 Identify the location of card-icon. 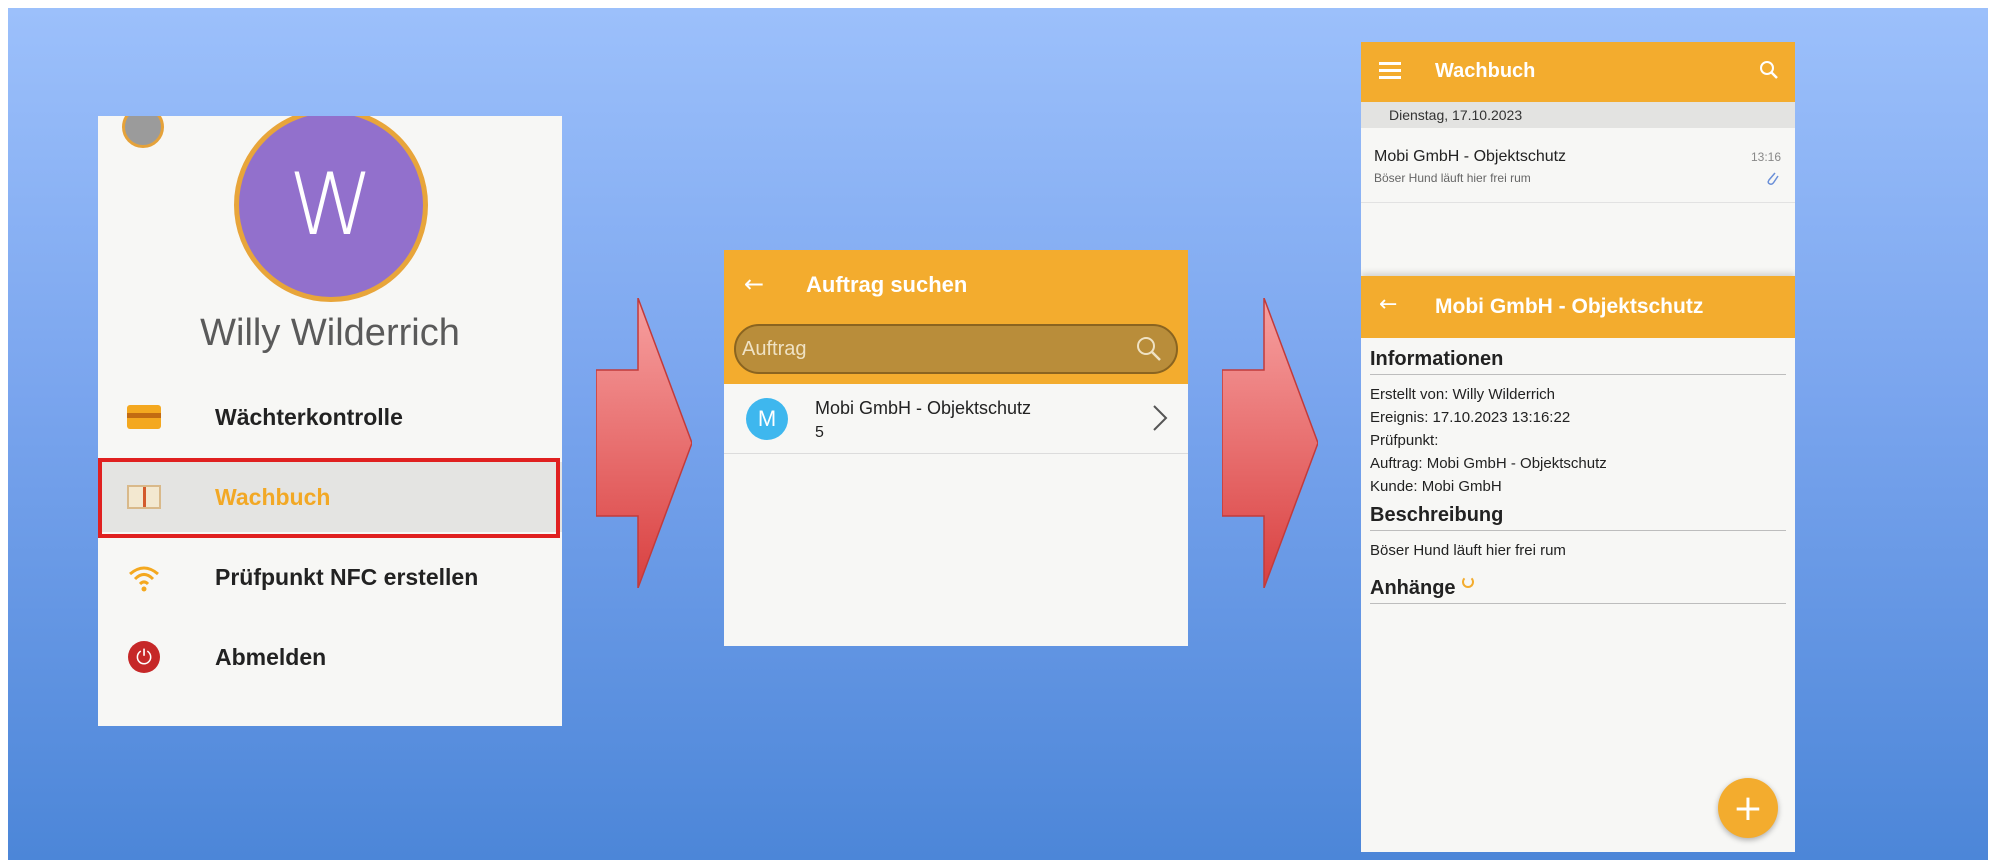
(144, 417).